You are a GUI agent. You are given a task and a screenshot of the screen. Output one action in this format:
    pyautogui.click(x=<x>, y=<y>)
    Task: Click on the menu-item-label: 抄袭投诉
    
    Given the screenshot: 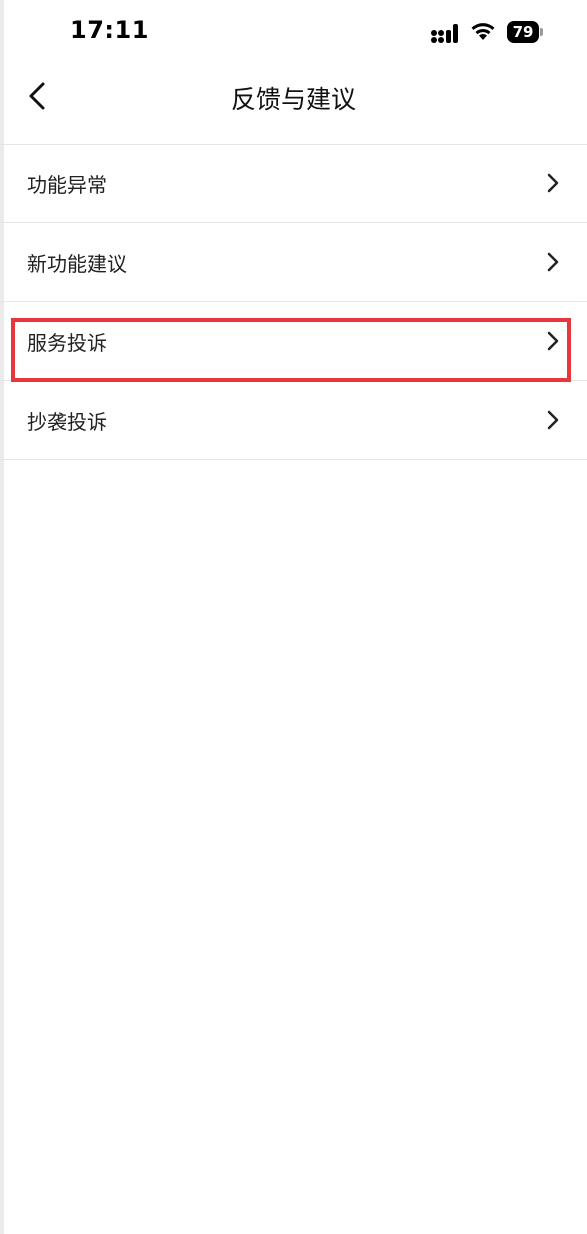 What is the action you would take?
    pyautogui.click(x=67, y=422)
    